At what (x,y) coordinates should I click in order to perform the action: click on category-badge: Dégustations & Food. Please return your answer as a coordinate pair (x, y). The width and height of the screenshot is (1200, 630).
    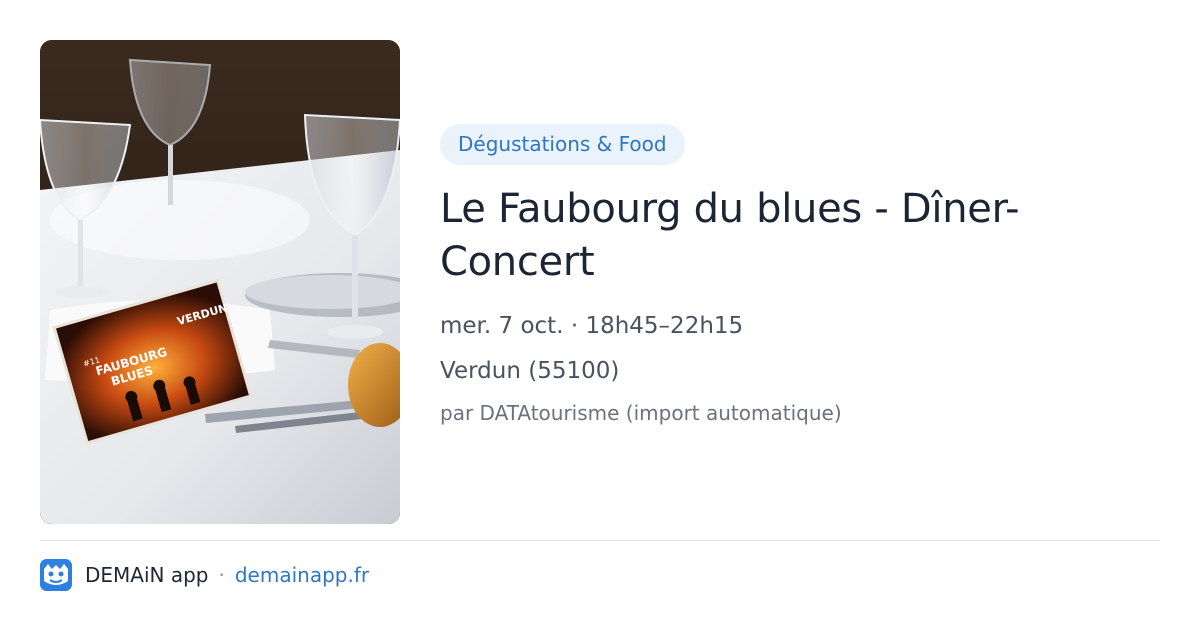
    Looking at the image, I should click on (562, 144).